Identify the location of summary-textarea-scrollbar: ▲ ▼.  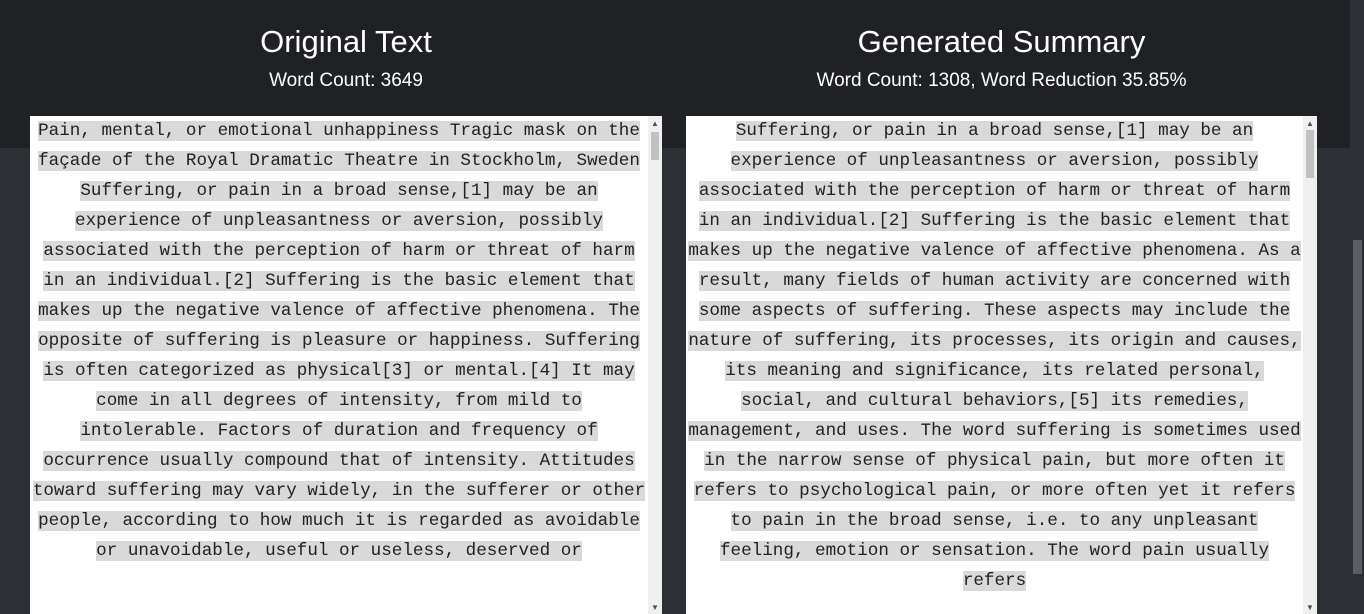
(1310, 365).